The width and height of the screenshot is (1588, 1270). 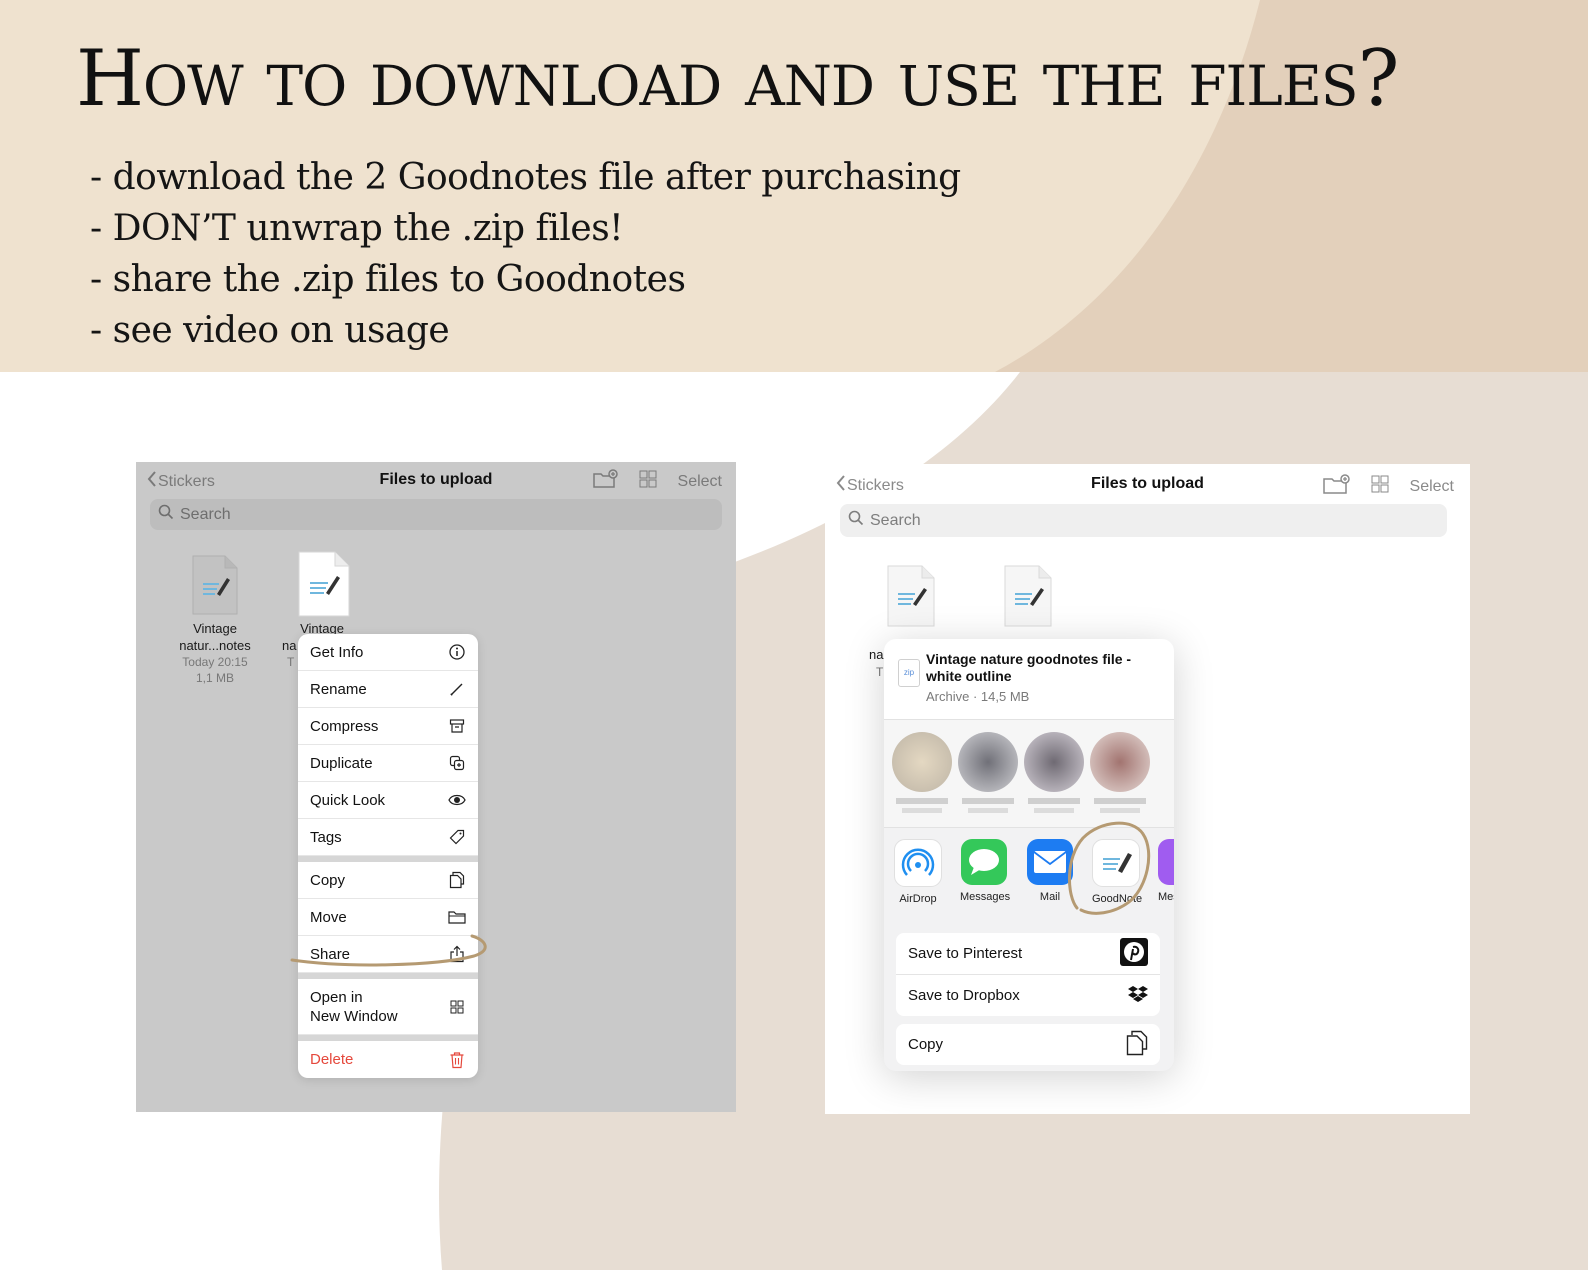 I want to click on share-app-goodnotes: GoodNote, so click(x=1117, y=872).